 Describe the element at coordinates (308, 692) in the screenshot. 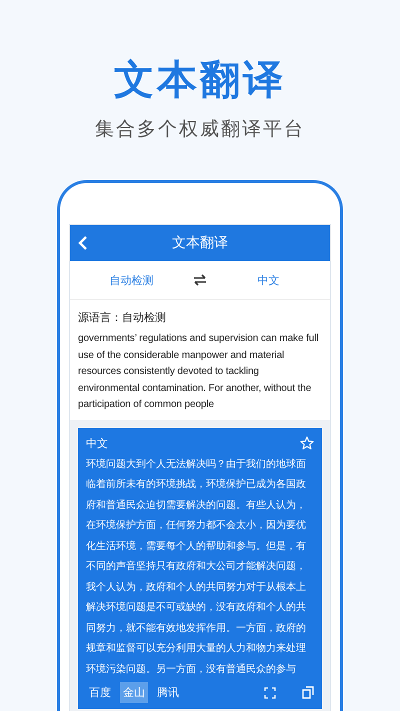

I see `copy-icon` at that location.